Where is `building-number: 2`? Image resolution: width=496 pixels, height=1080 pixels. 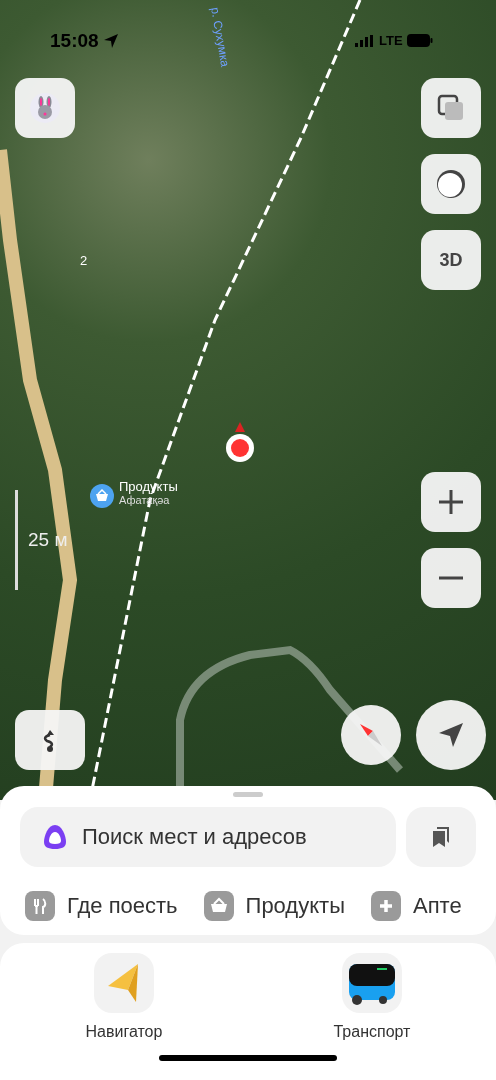 building-number: 2 is located at coordinates (84, 260).